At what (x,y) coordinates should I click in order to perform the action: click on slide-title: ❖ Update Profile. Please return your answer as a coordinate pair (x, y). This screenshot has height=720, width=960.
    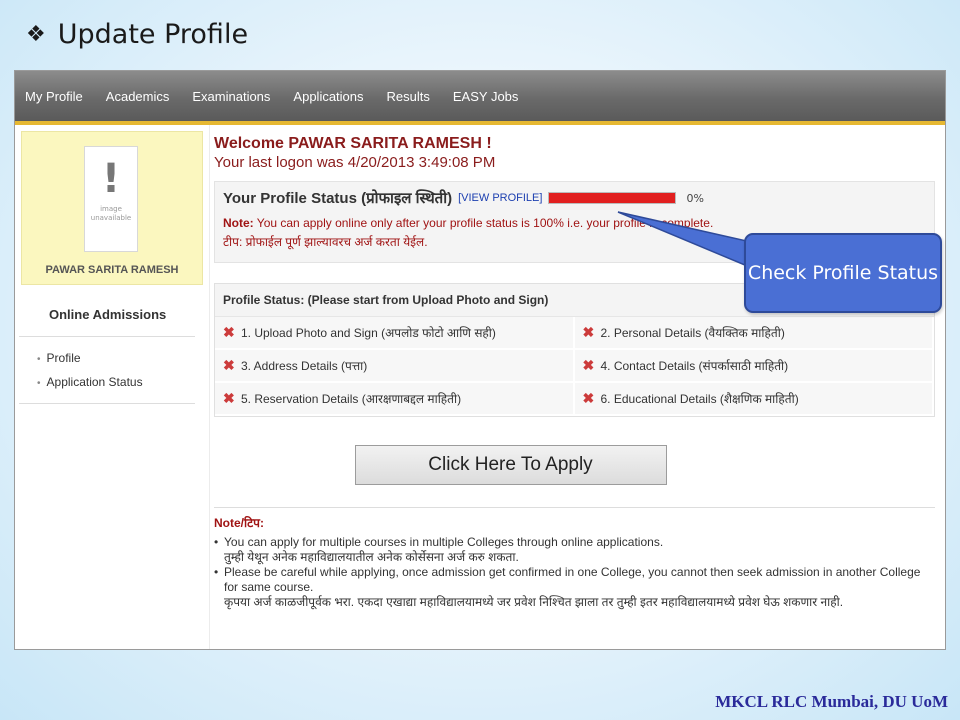
    Looking at the image, I should click on (137, 34).